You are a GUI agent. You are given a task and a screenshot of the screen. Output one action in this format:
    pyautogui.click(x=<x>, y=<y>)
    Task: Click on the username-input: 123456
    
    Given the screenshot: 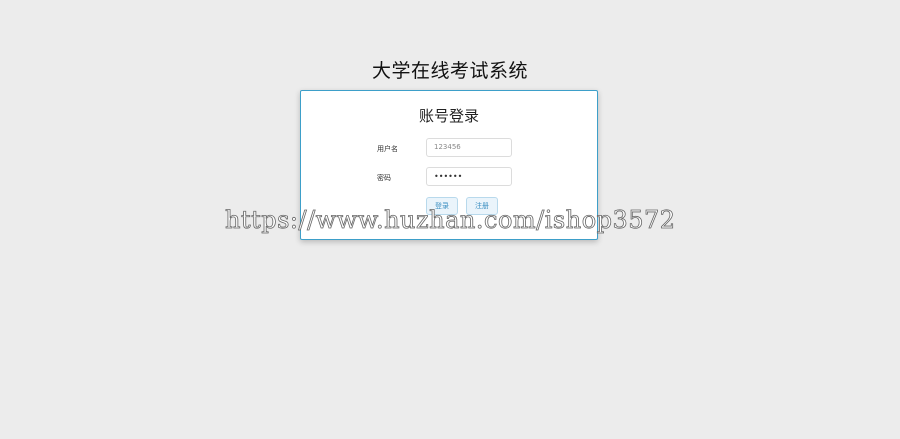 What is the action you would take?
    pyautogui.click(x=469, y=147)
    